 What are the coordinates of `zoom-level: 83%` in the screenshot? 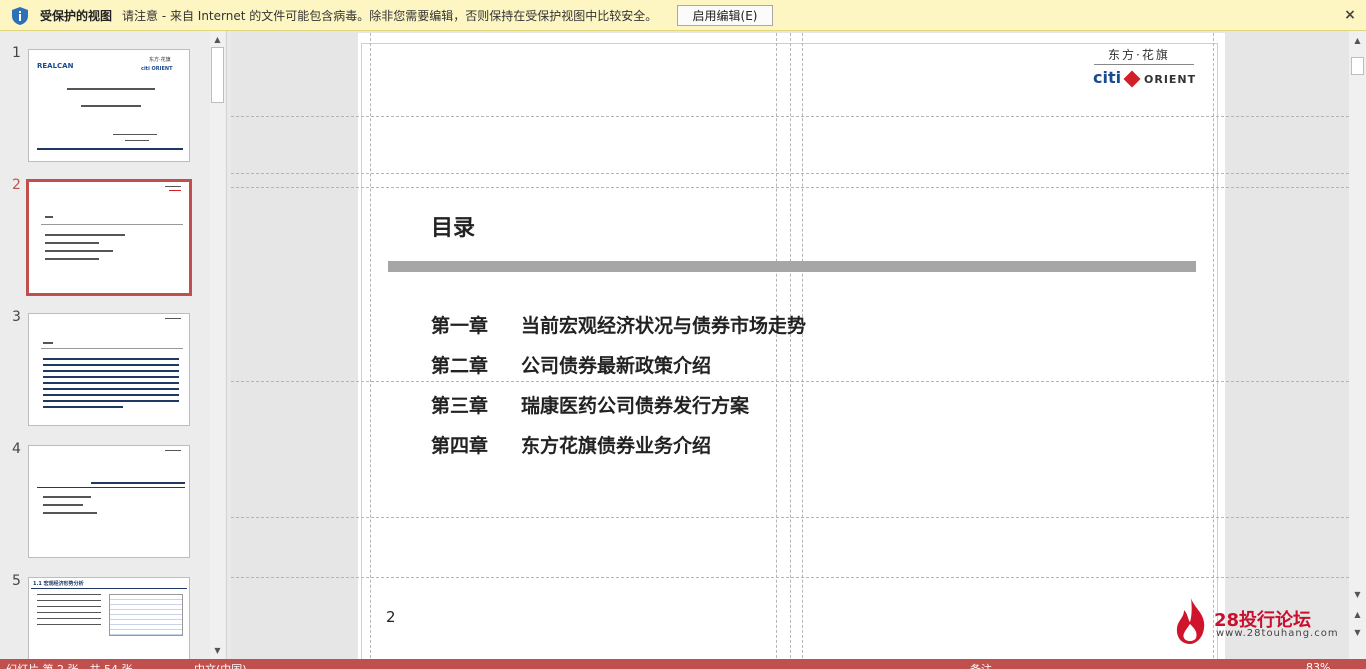 It's located at (1318, 665).